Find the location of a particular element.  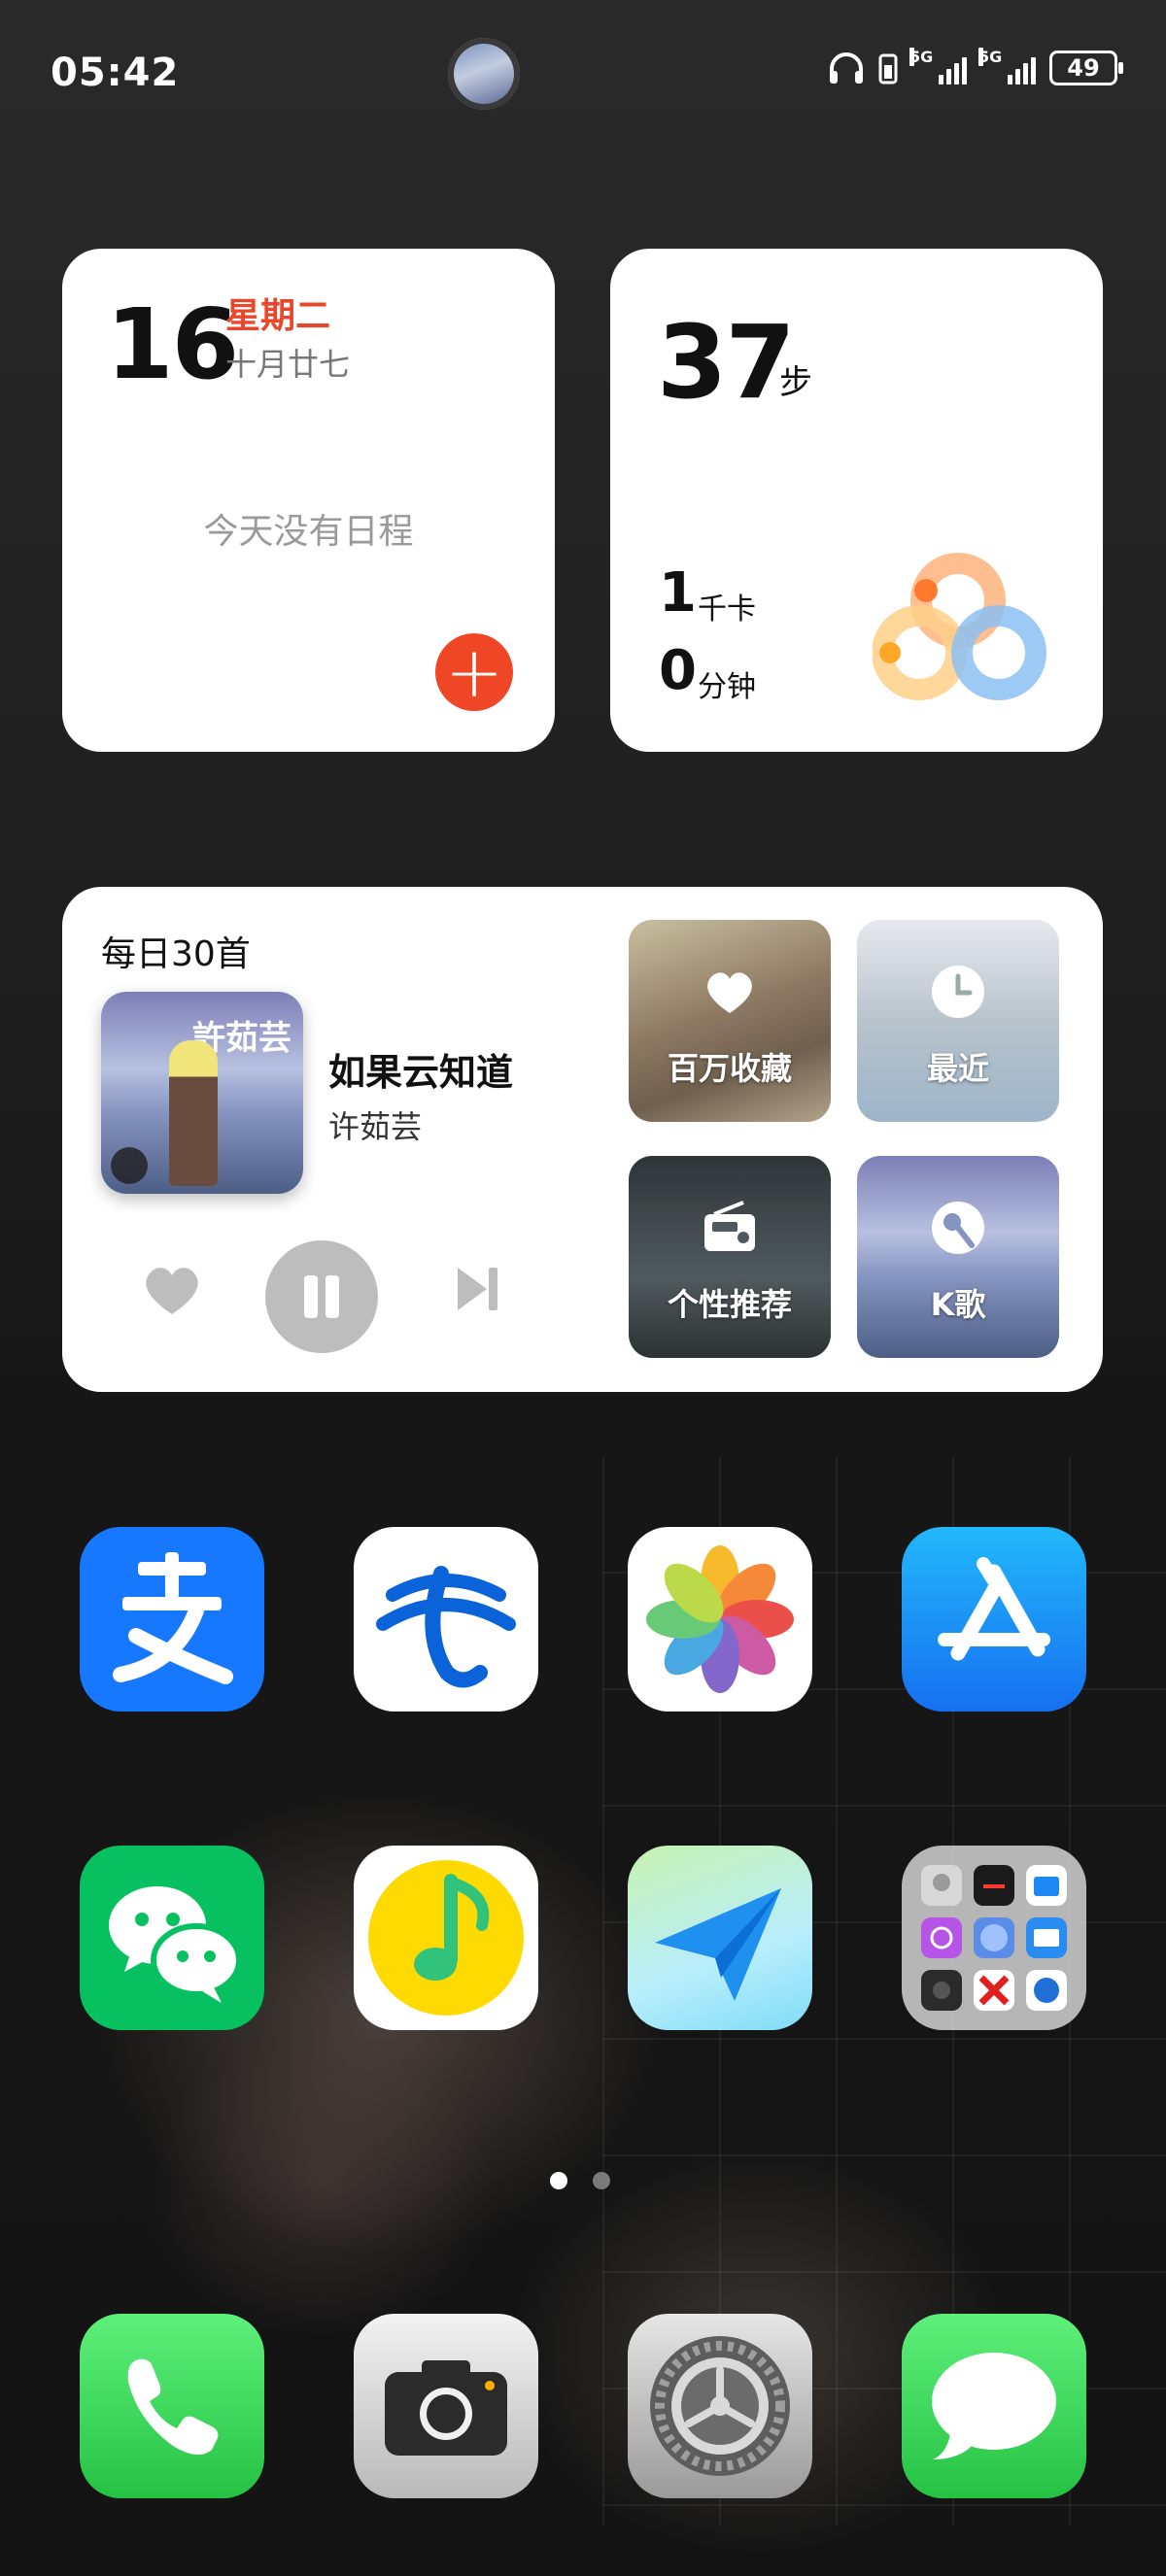

gear-icon is located at coordinates (720, 2406).